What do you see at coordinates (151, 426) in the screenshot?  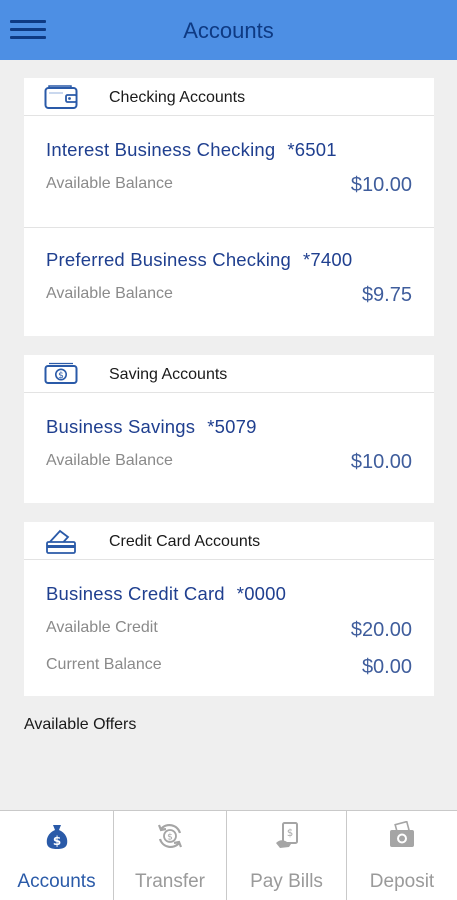 I see `account-name: Business Savings *5079` at bounding box center [151, 426].